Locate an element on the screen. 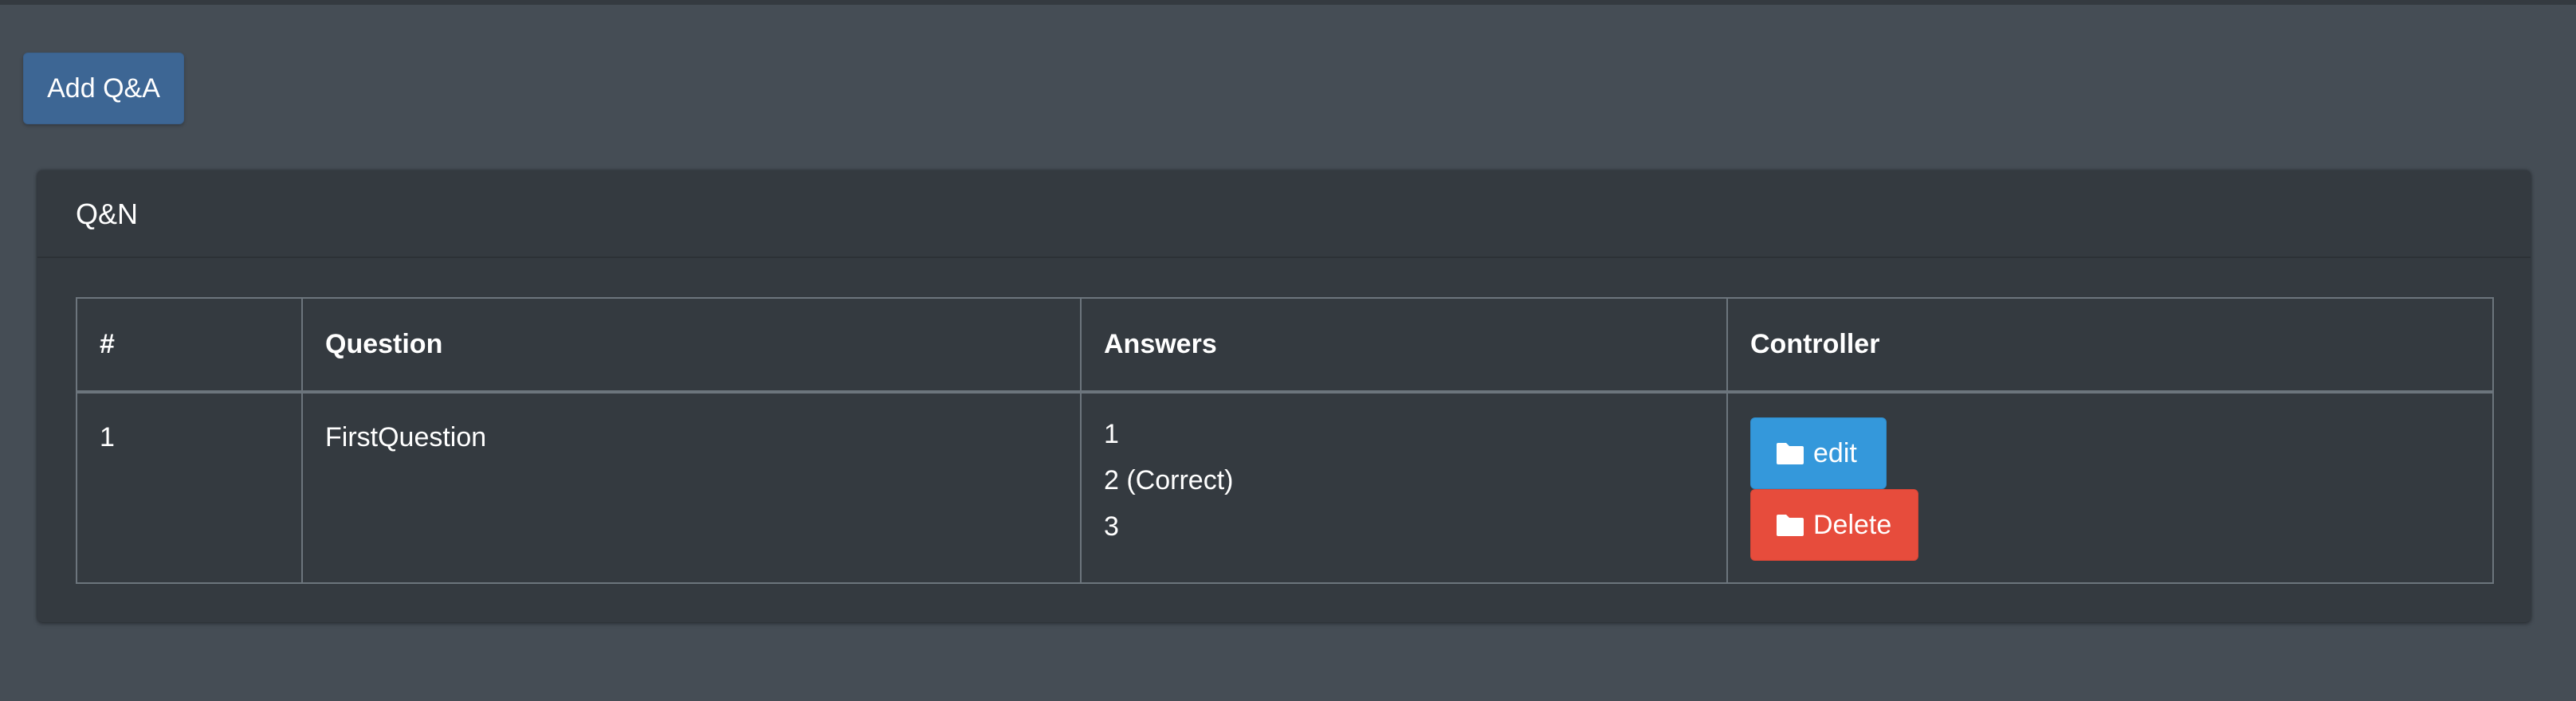  column-header-question: Question is located at coordinates (691, 345).